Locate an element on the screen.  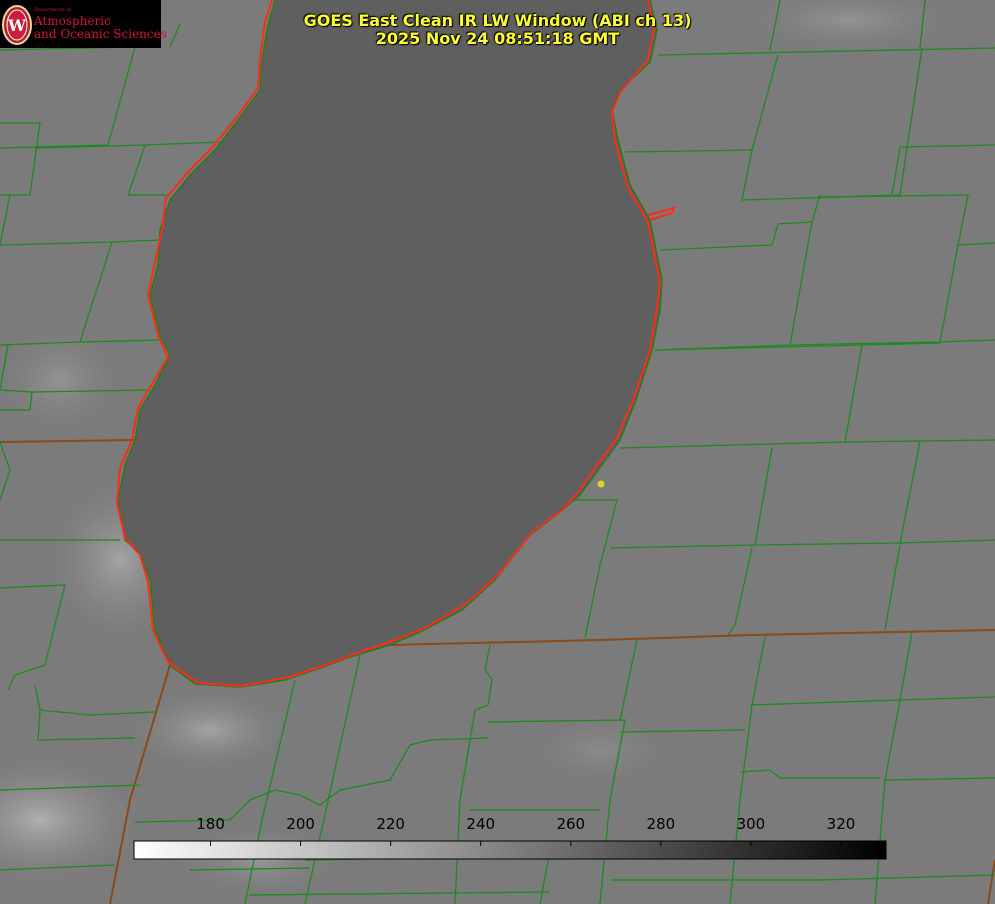
colorbar-tick-label: 180 is located at coordinates (210, 824).